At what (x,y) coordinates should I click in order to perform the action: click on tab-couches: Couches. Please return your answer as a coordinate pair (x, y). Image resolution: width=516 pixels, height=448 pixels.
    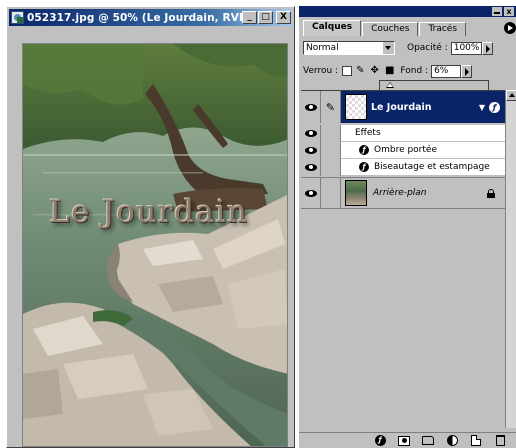
    Looking at the image, I should click on (390, 29).